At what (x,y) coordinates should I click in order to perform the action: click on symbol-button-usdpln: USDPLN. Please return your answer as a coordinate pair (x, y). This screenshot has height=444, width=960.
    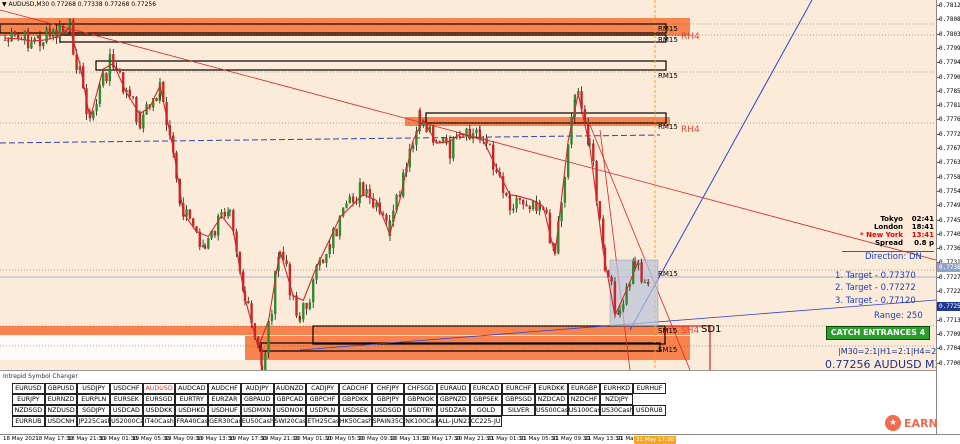
    Looking at the image, I should click on (322, 410).